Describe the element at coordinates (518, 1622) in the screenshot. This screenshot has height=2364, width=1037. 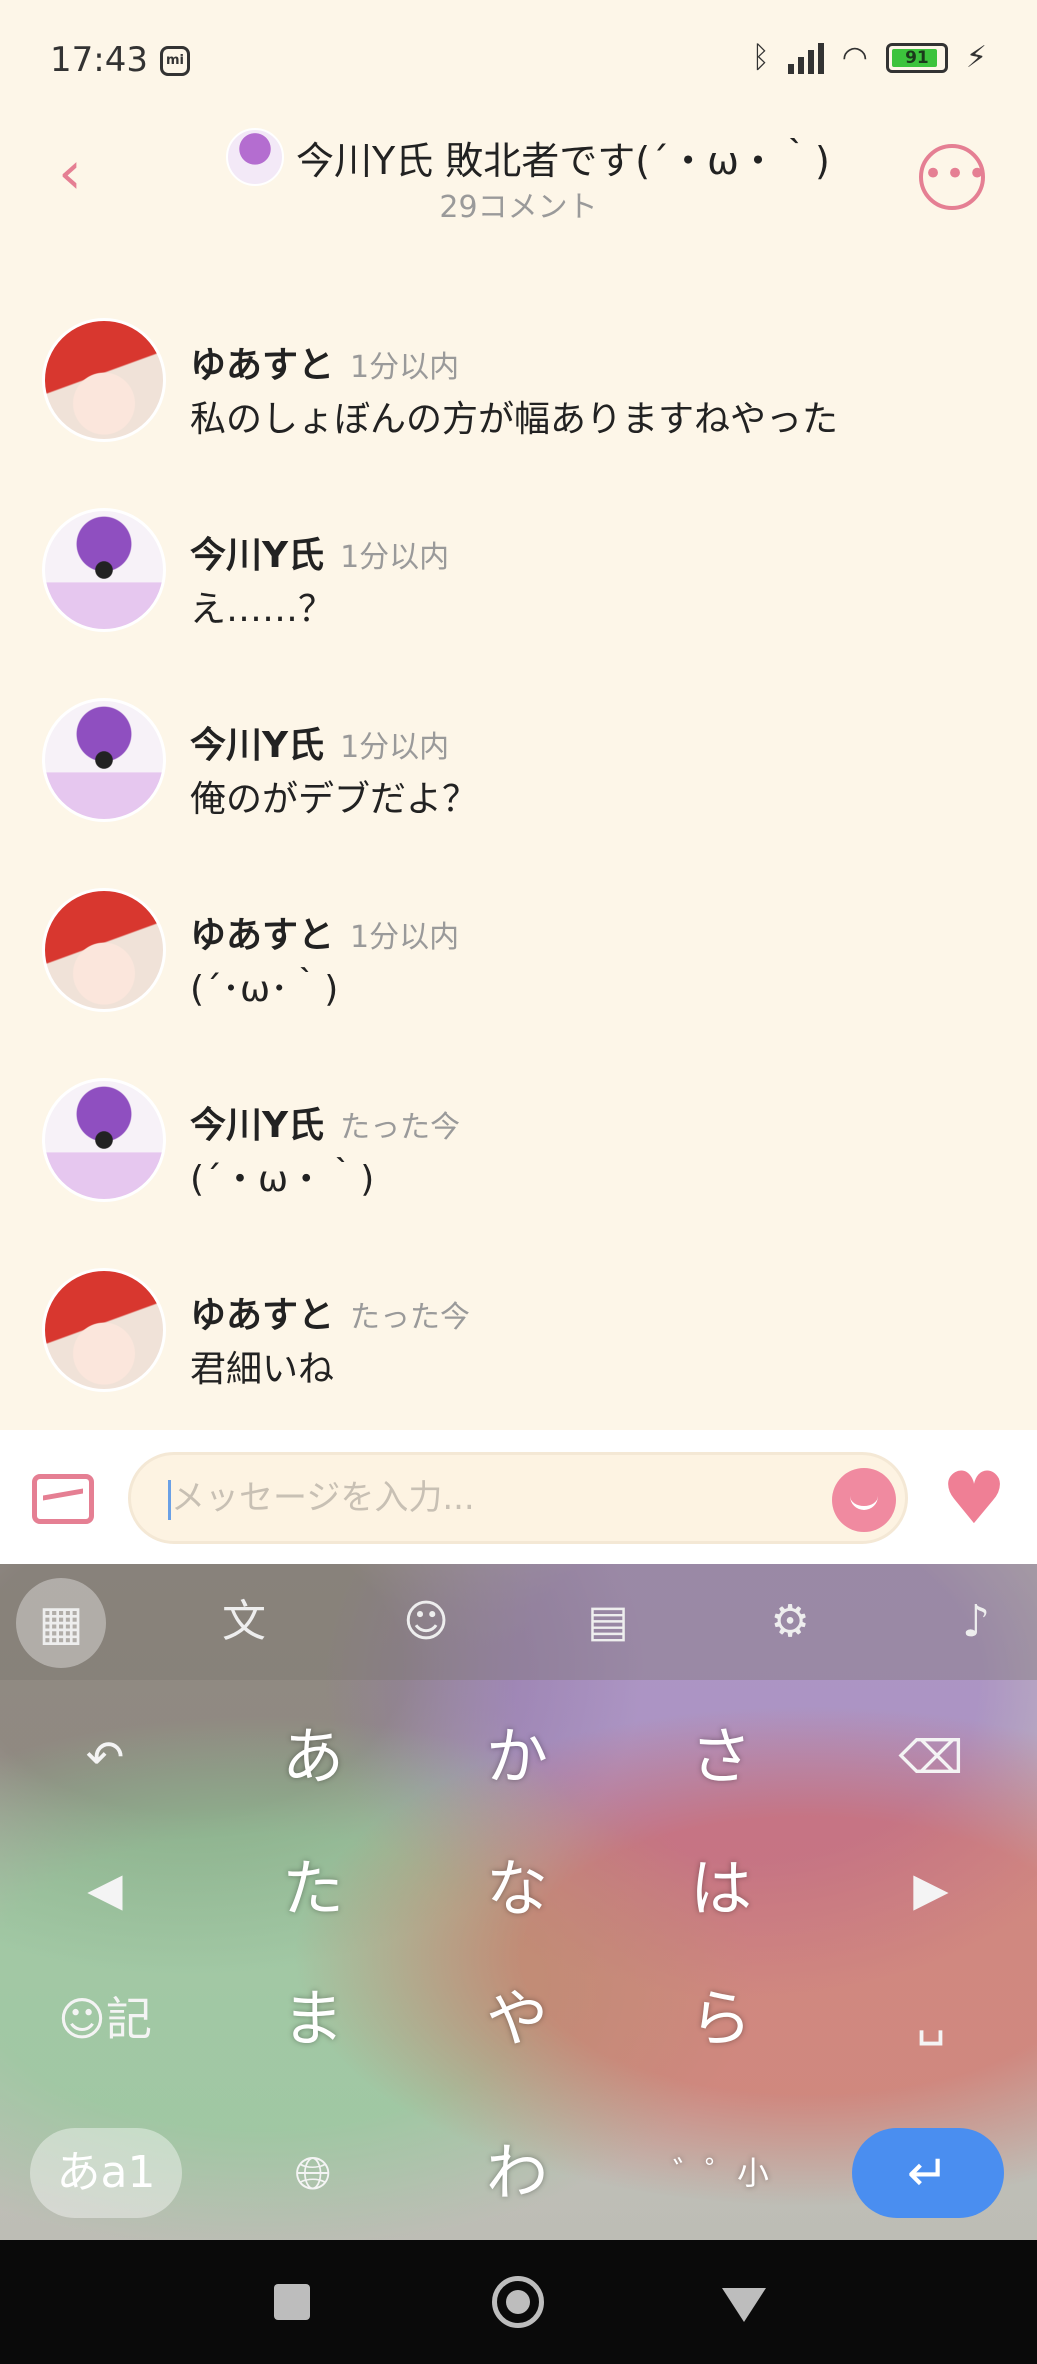
I see `keyboard-toolbar: ▦ 文 ☺ ▤ ⚙ ♪` at that location.